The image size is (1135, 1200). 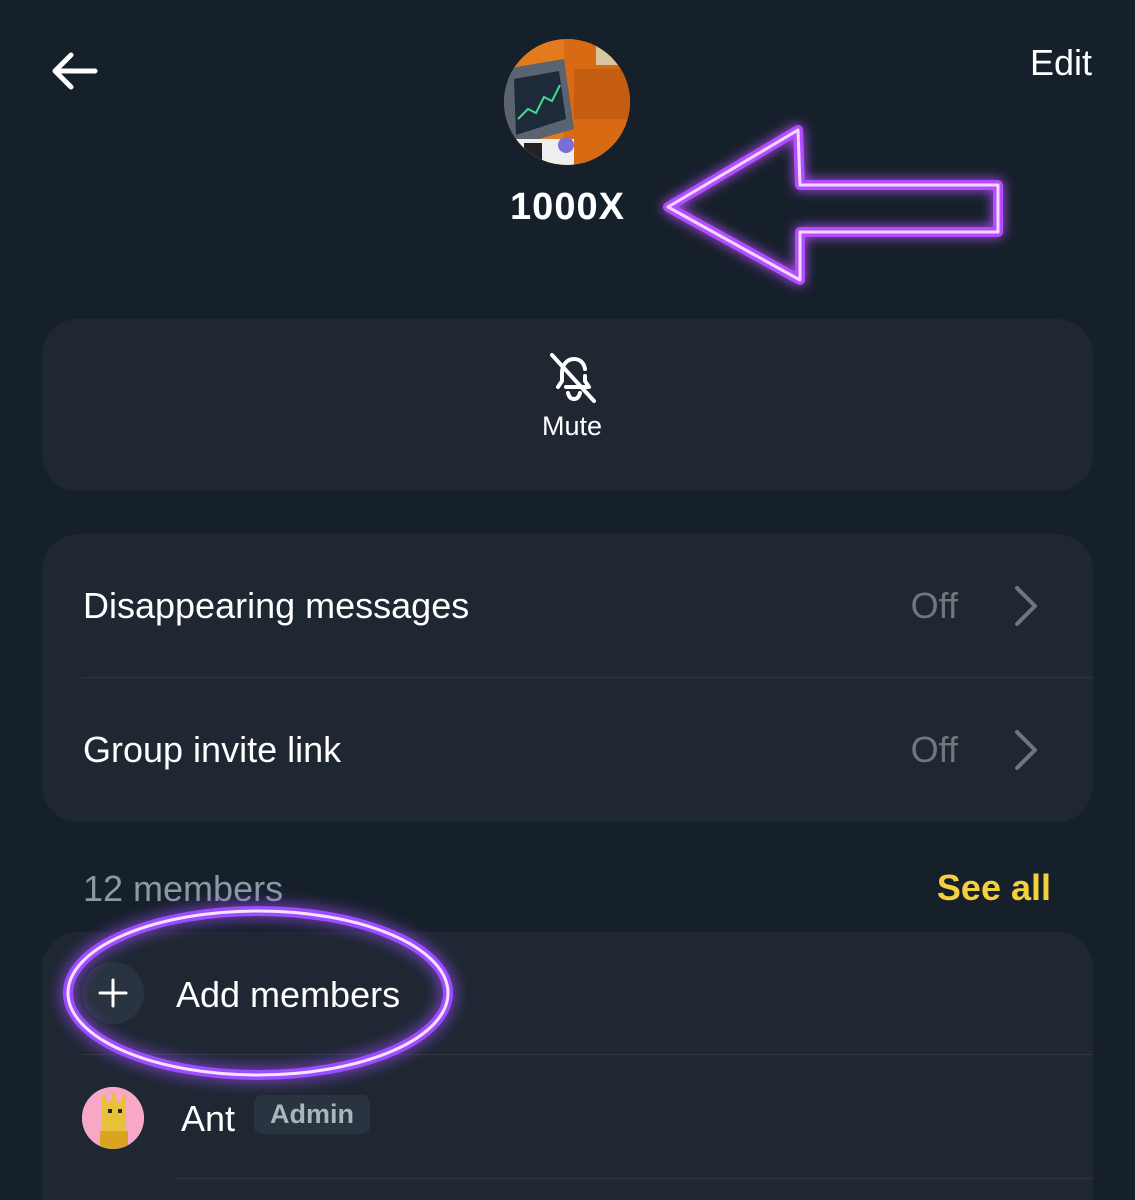 I want to click on back-button, so click(x=74, y=71).